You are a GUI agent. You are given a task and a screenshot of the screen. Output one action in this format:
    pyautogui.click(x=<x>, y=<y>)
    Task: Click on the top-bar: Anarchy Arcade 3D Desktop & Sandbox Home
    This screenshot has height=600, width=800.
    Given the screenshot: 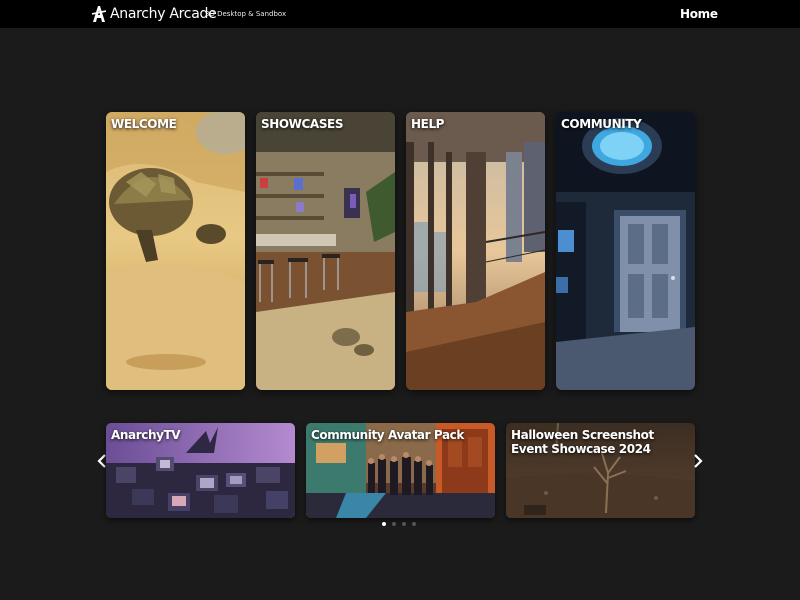 What is the action you would take?
    pyautogui.click(x=400, y=14)
    